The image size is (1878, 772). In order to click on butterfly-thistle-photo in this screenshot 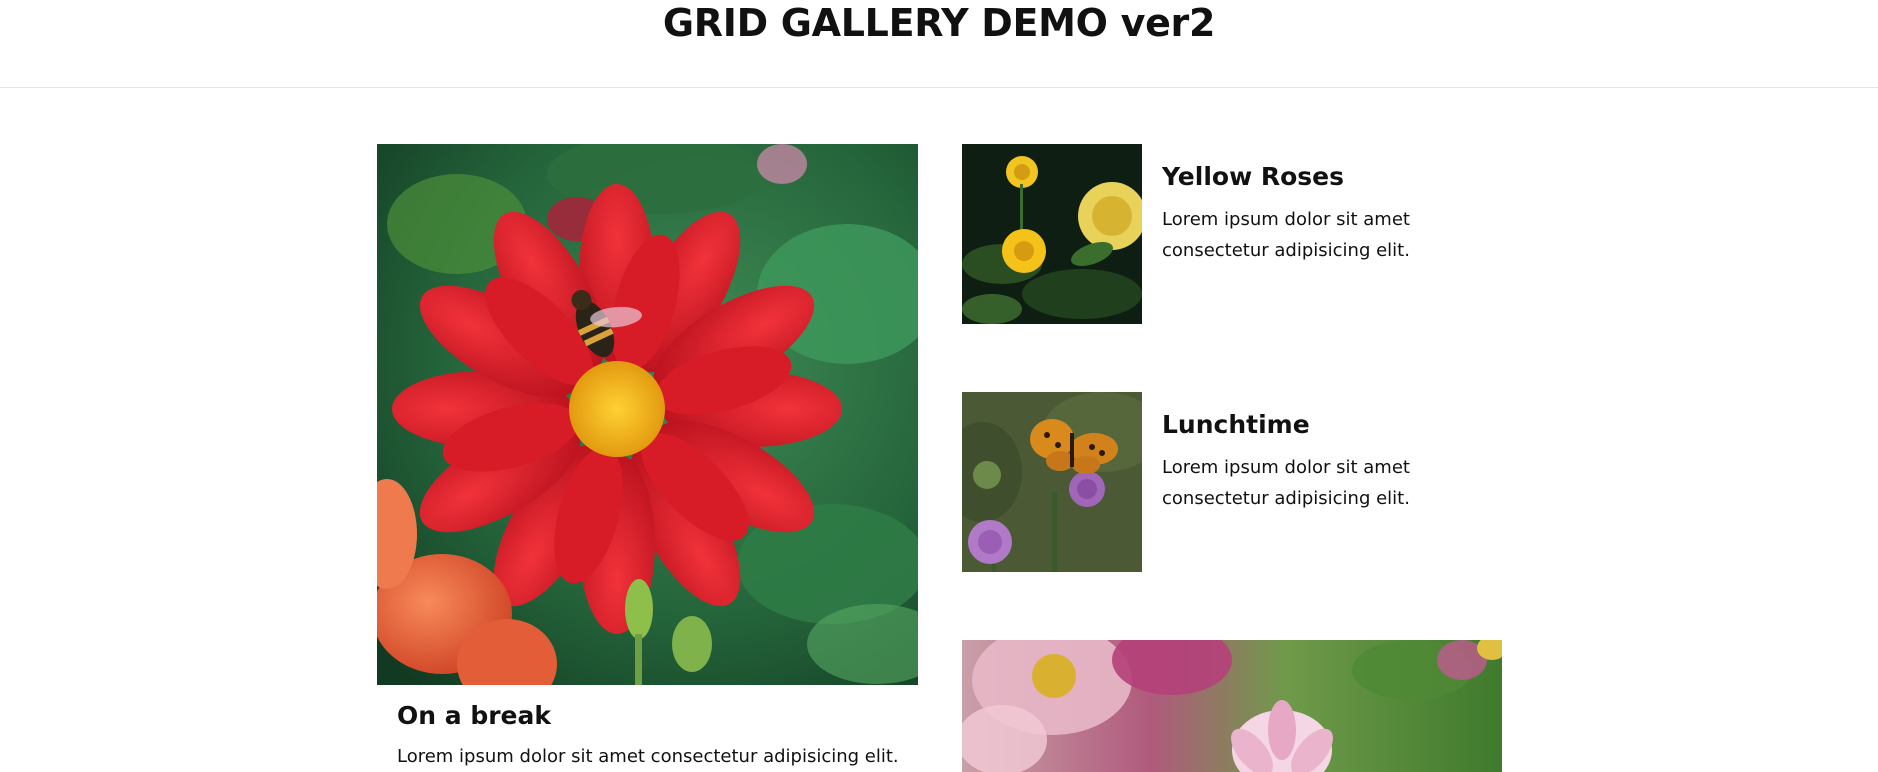, I will do `click(1052, 482)`.